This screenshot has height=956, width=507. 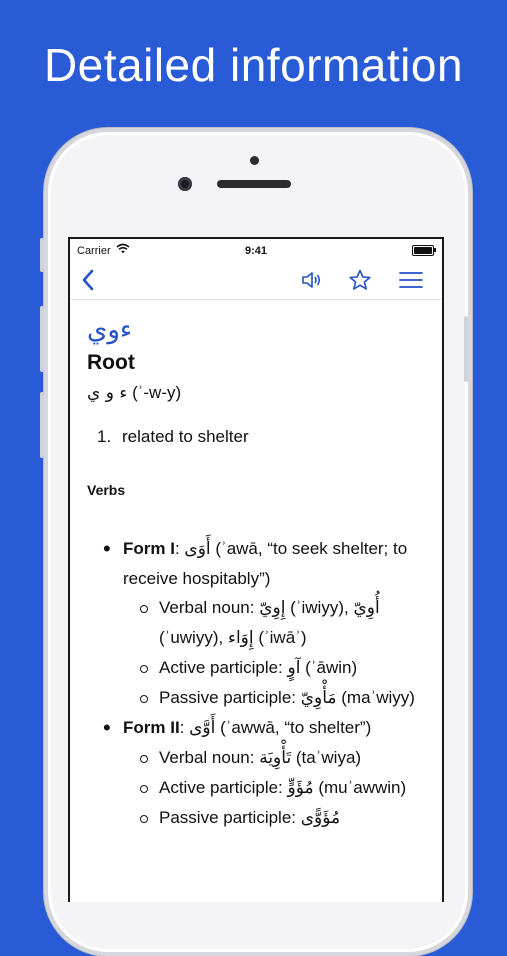 I want to click on front-camera, so click(x=185, y=184).